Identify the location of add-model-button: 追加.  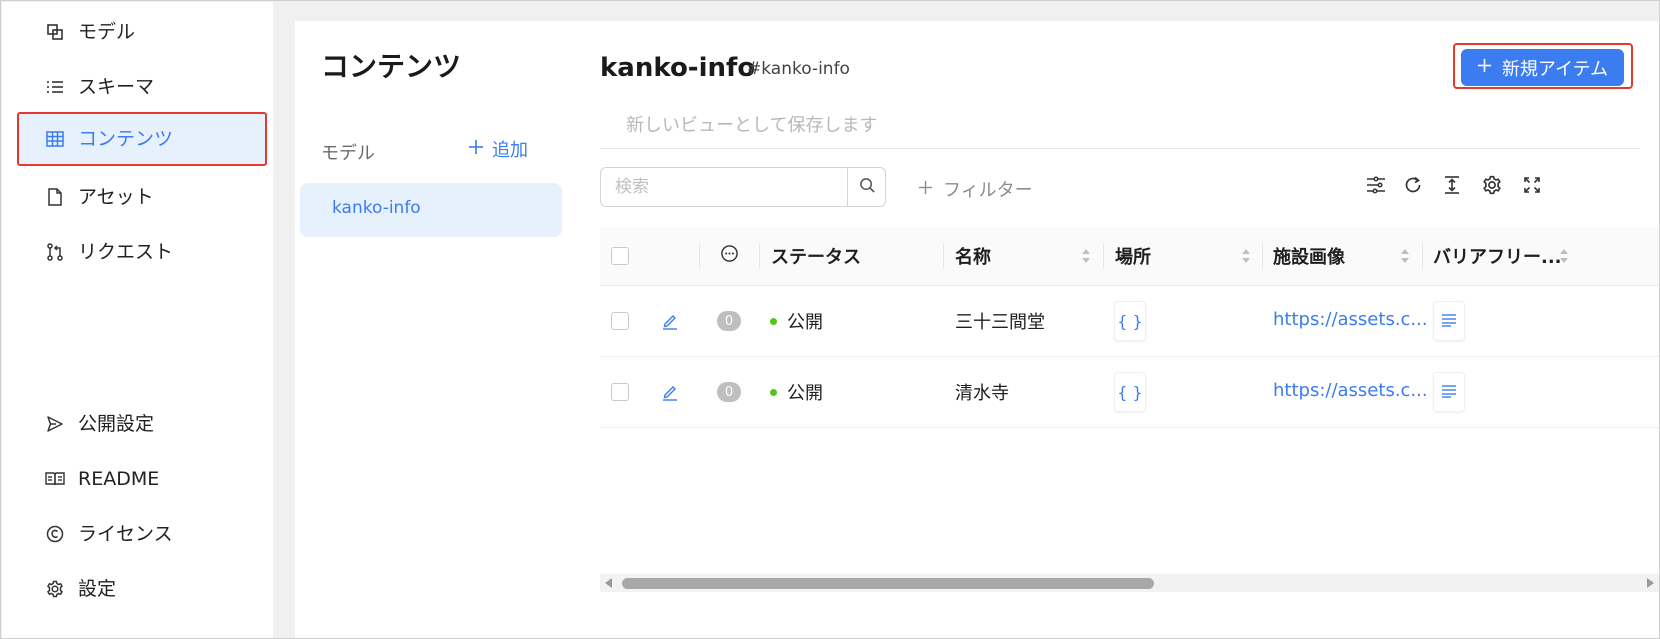
(498, 149).